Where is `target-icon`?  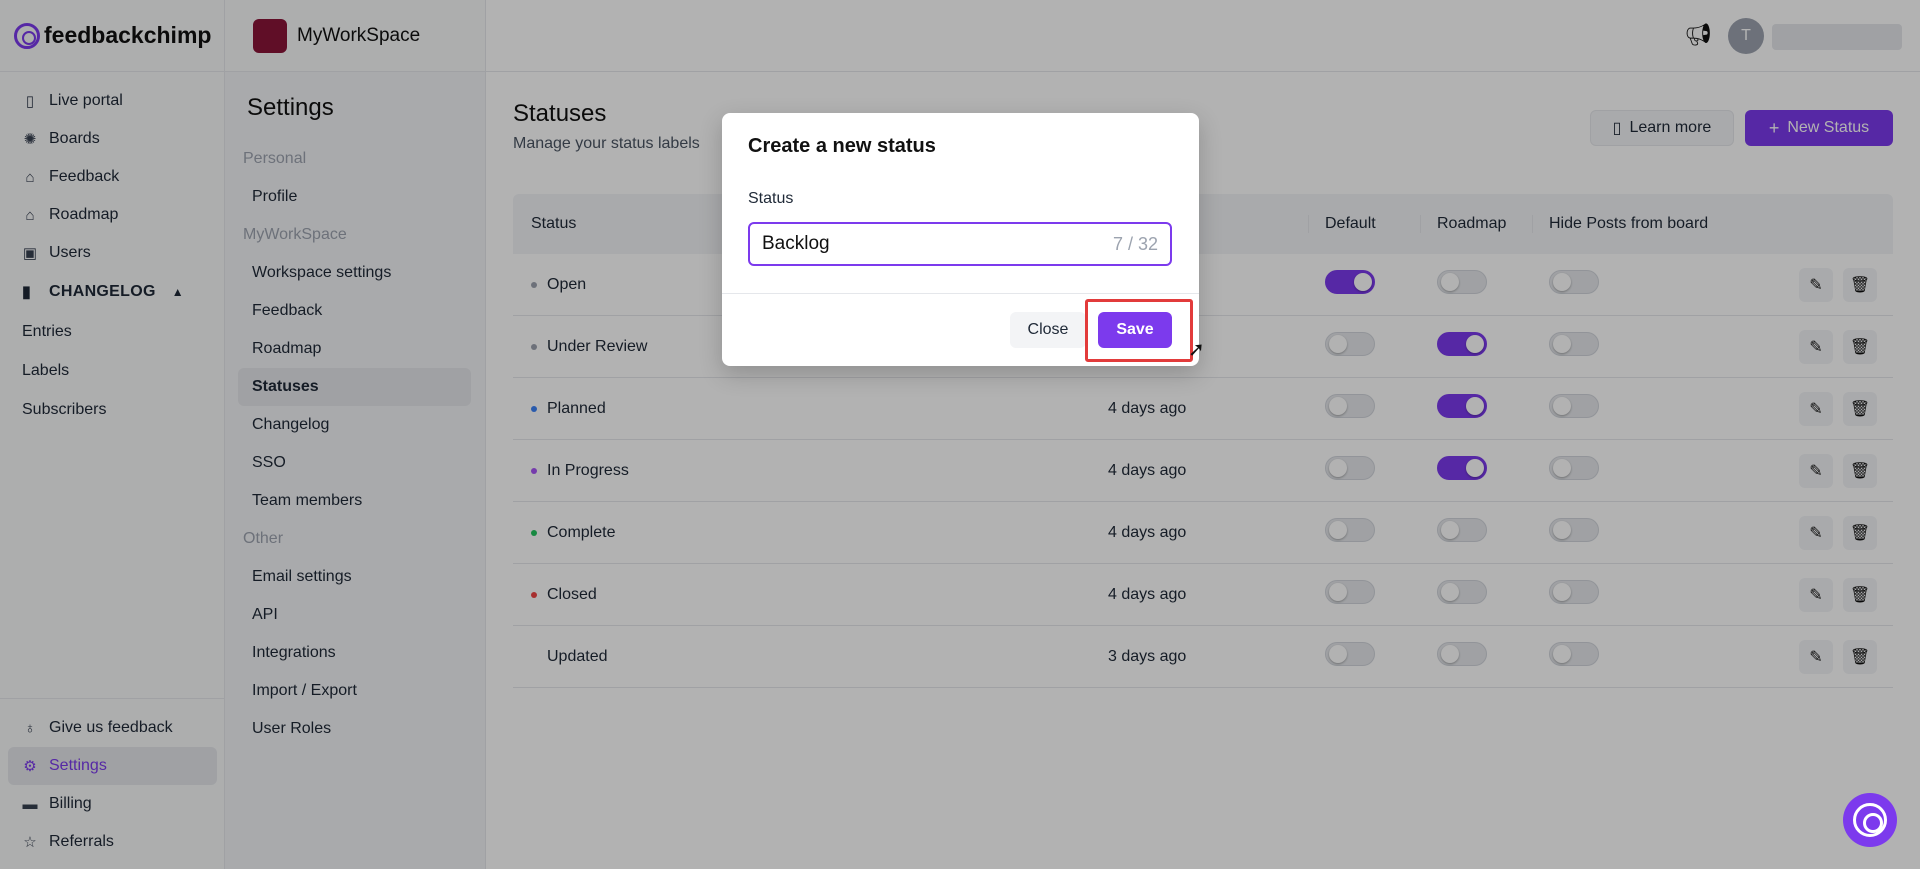
target-icon is located at coordinates (1870, 820).